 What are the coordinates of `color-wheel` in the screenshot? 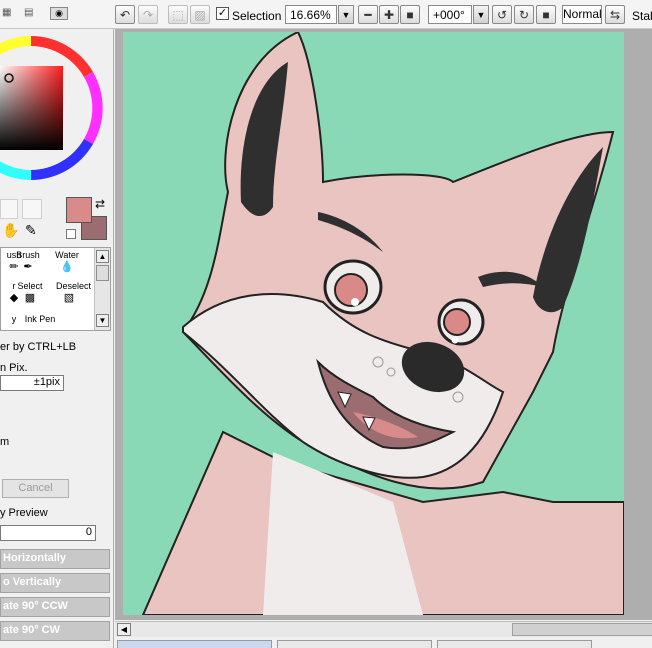 It's located at (52, 109).